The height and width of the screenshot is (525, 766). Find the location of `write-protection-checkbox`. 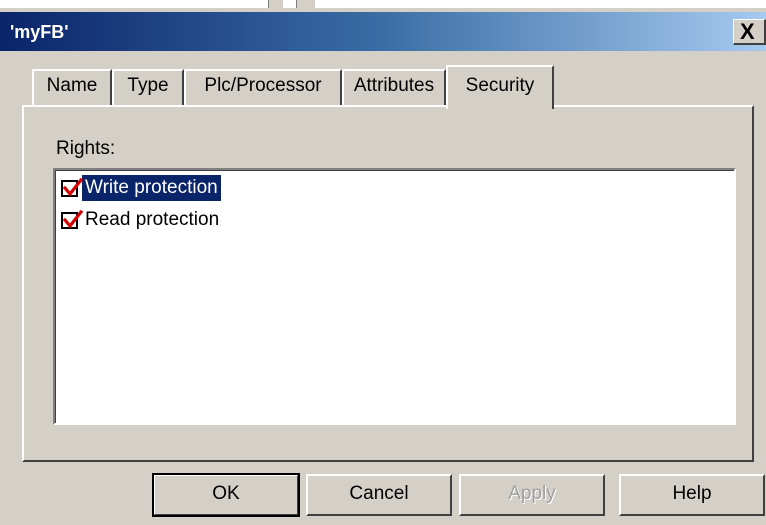

write-protection-checkbox is located at coordinates (72, 187).